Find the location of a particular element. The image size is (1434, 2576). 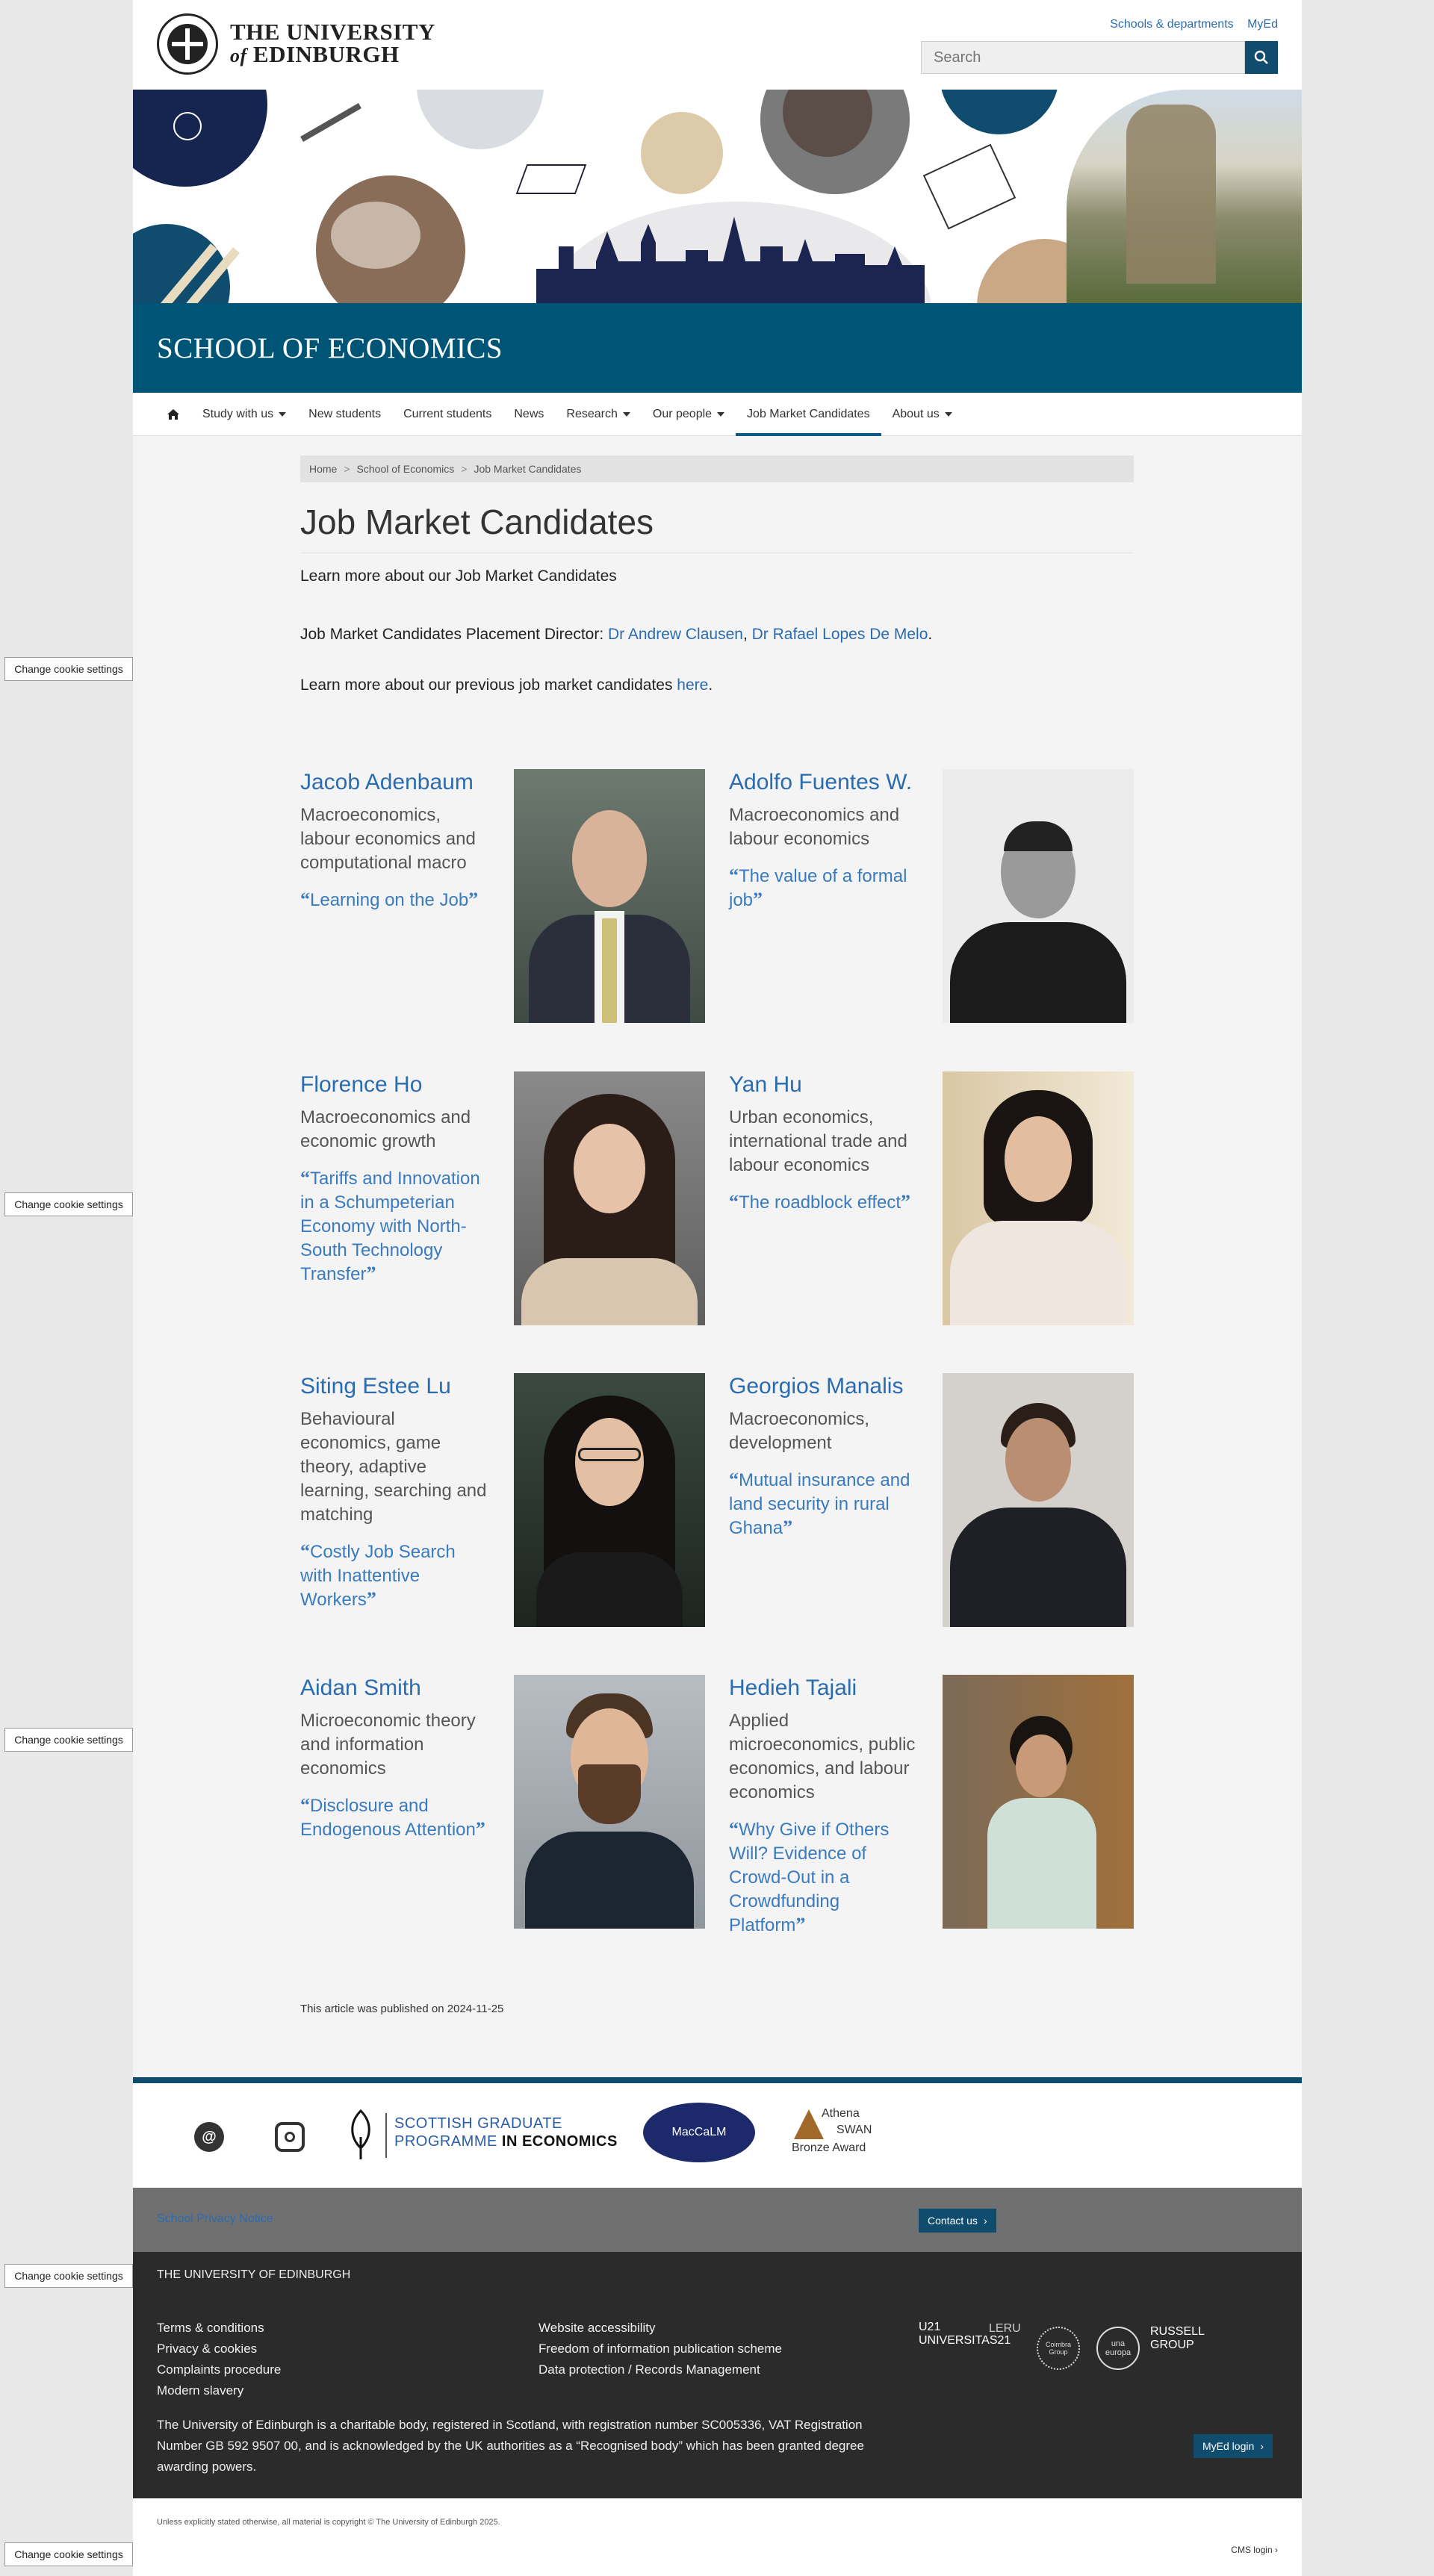

school-title-bar: SCHOOL OF ECONOMICS is located at coordinates (717, 348).